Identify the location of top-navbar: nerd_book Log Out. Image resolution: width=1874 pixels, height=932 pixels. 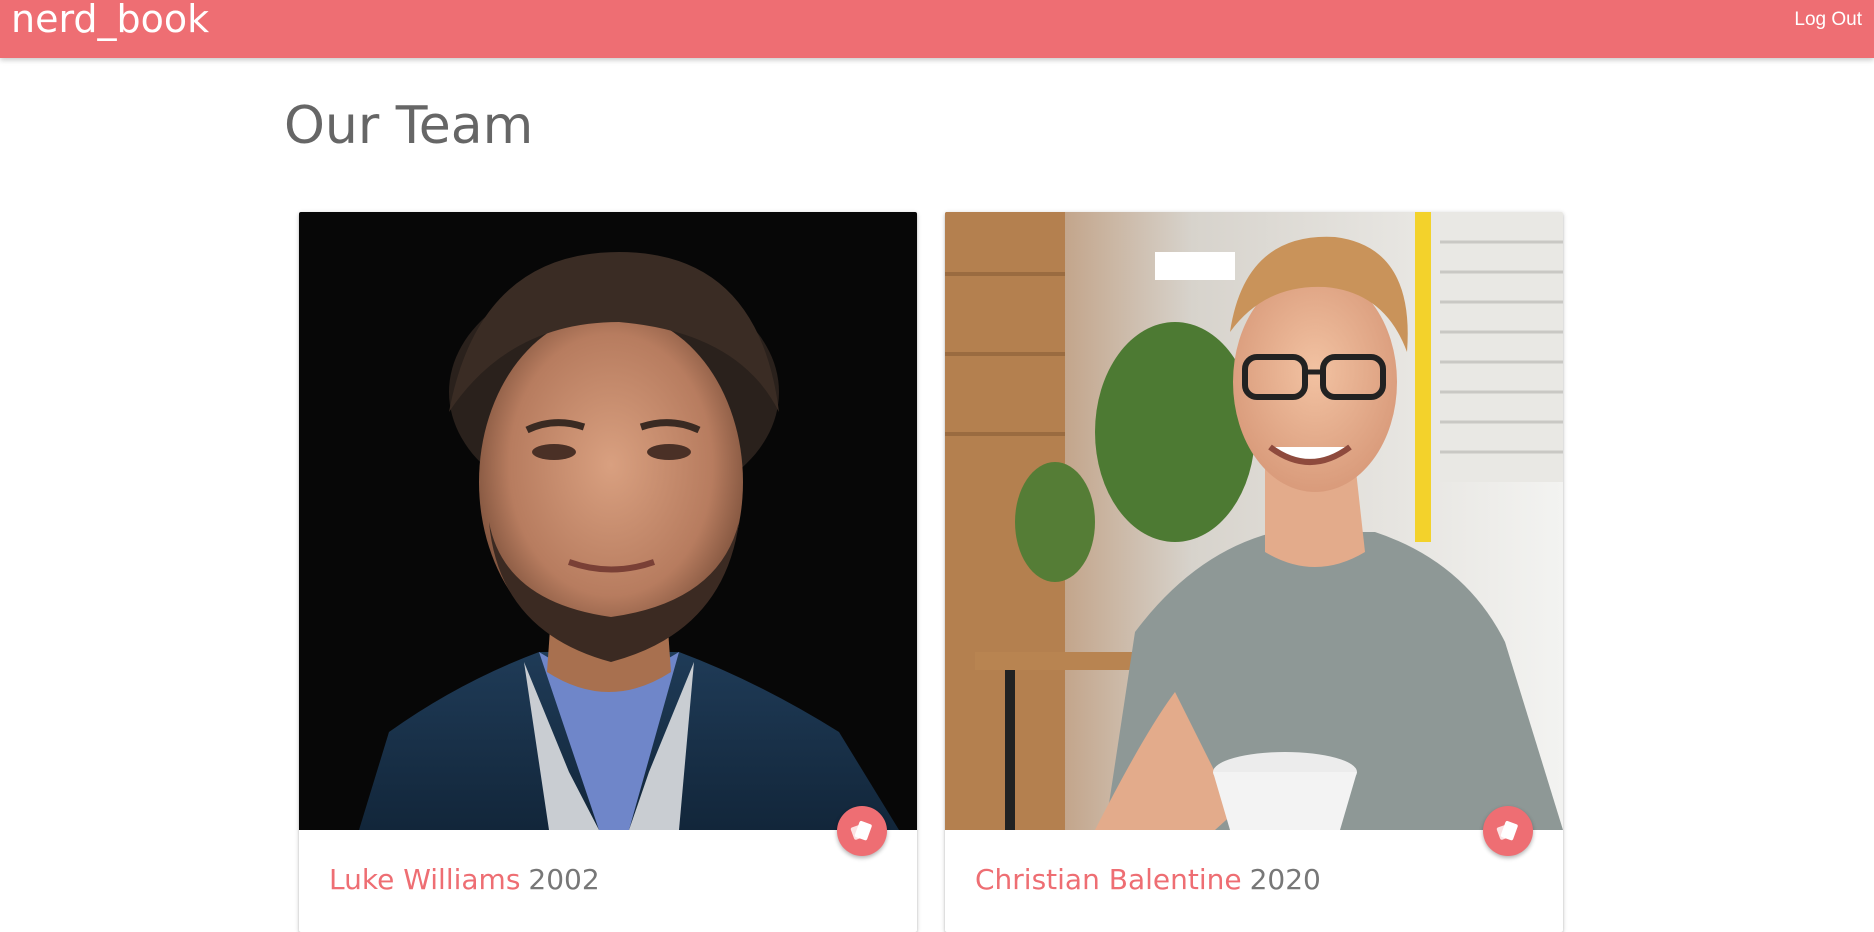
(937, 29).